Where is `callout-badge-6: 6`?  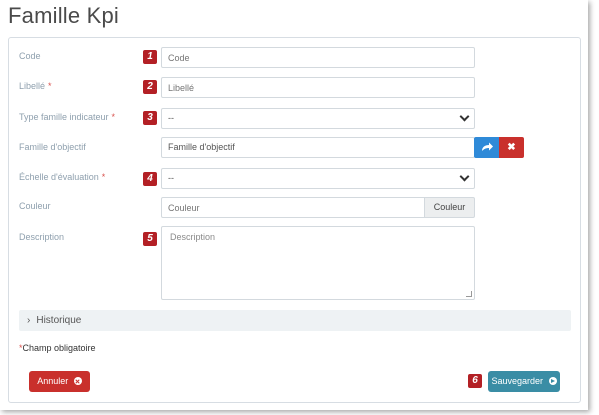
callout-badge-6: 6 is located at coordinates (475, 381).